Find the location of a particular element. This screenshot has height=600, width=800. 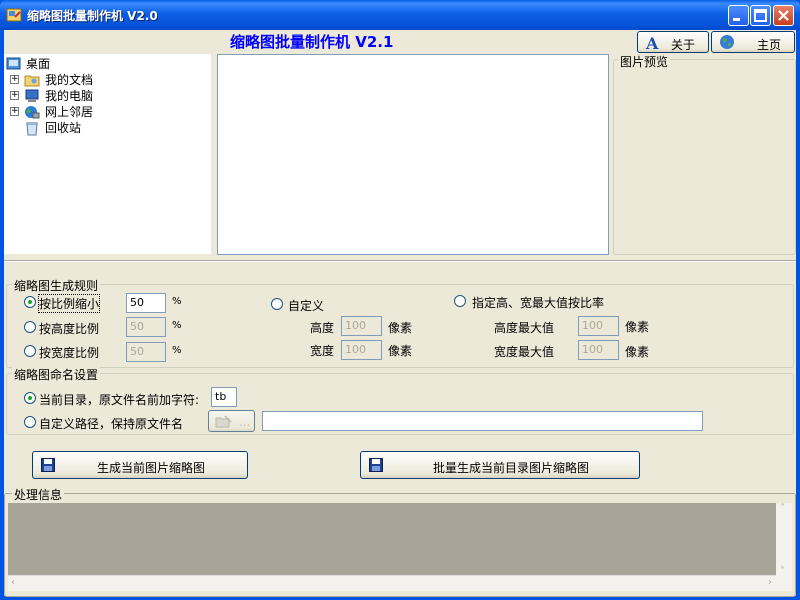

custom-label: 自定义 is located at coordinates (306, 306).